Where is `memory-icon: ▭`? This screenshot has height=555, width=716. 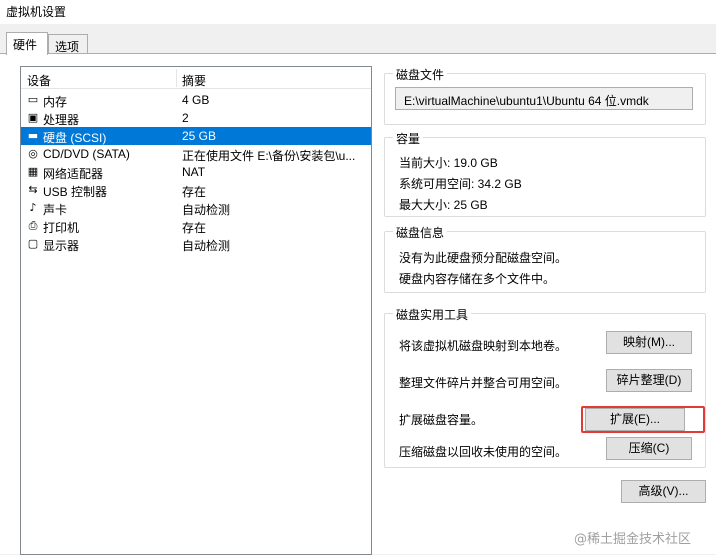
memory-icon: ▭ is located at coordinates (33, 99).